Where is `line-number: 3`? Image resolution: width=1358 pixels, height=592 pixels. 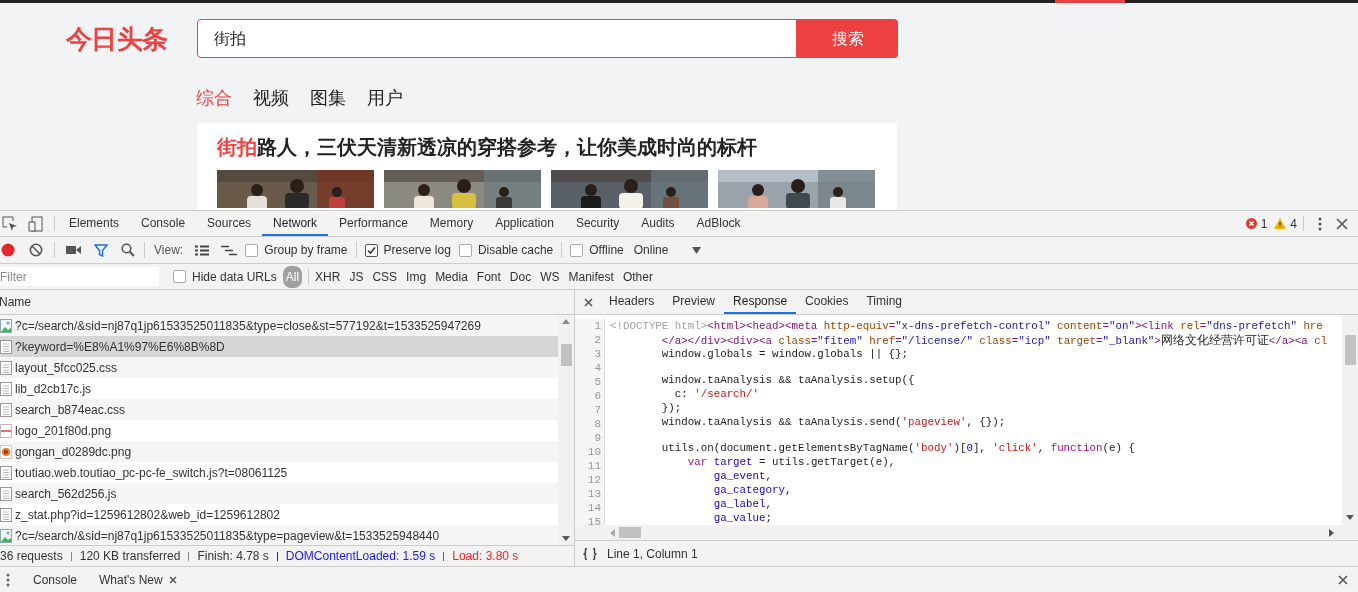
line-number: 3 is located at coordinates (597, 354).